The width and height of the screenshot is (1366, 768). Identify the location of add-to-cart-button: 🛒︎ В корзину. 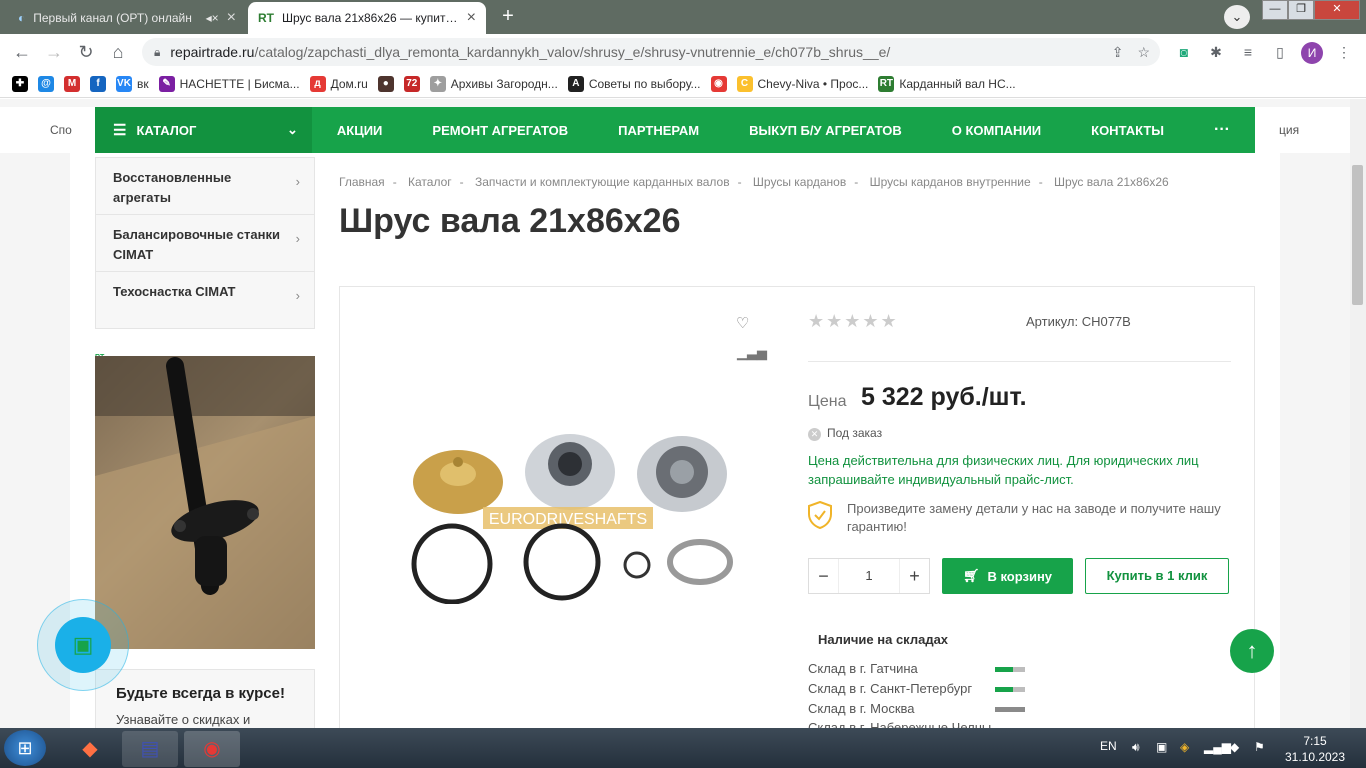
(1007, 576).